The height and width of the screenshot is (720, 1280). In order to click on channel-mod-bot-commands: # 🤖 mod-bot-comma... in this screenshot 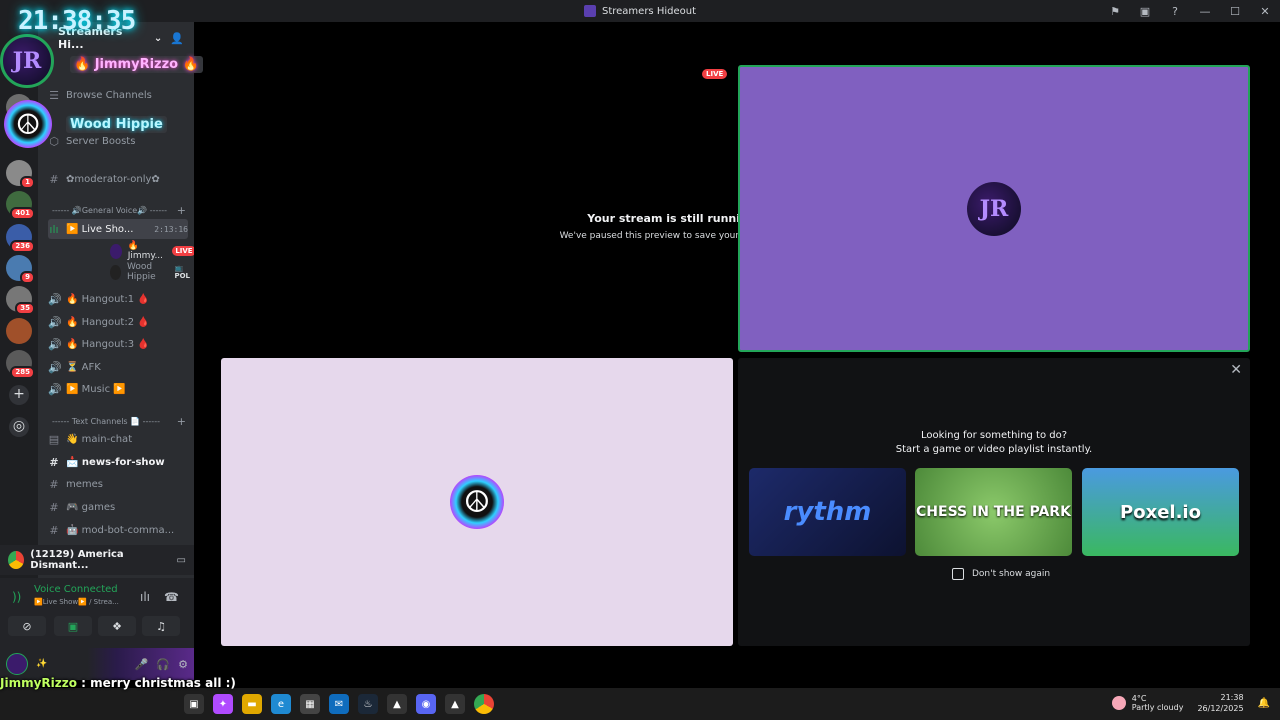, I will do `click(118, 530)`.